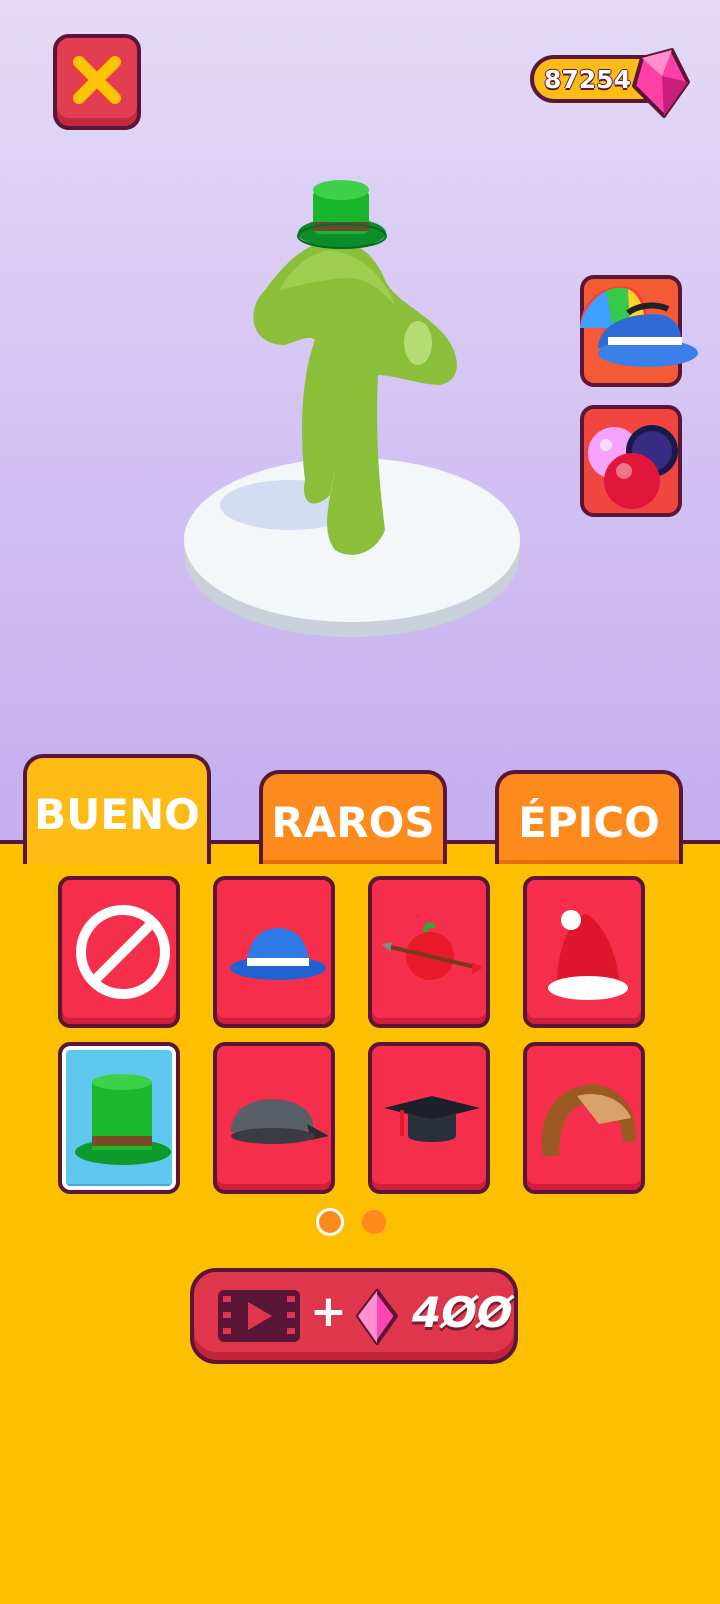 The width and height of the screenshot is (720, 1604). I want to click on tab-raros-label: RAROS, so click(353, 822).